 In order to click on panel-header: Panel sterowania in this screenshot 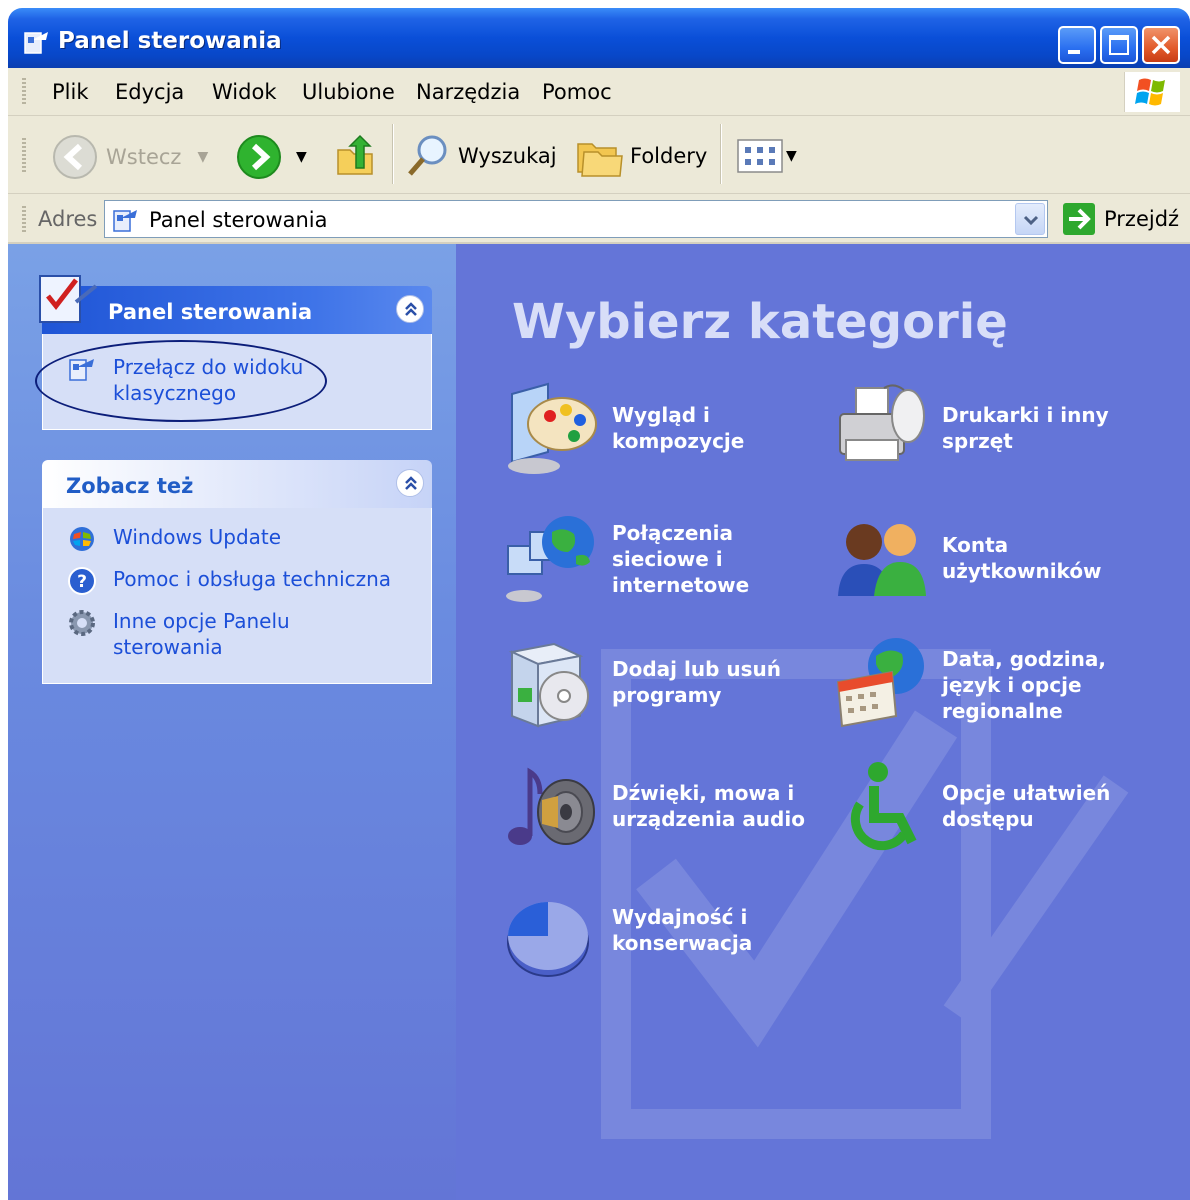, I will do `click(235, 304)`.